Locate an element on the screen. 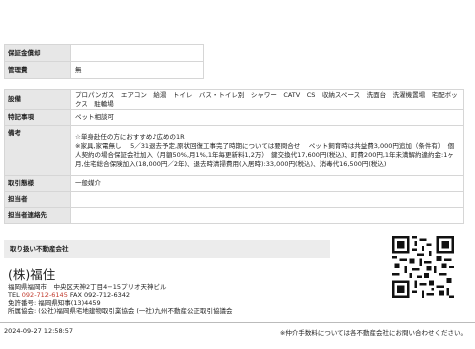 The width and height of the screenshot is (475, 349). qr-code-icon is located at coordinates (423, 267).